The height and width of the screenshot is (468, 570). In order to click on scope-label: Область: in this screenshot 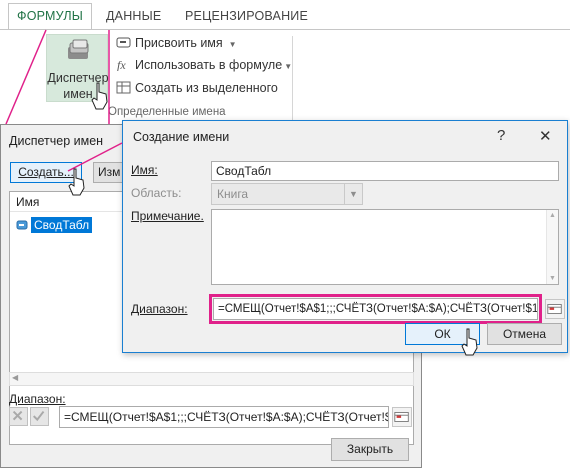, I will do `click(156, 193)`.